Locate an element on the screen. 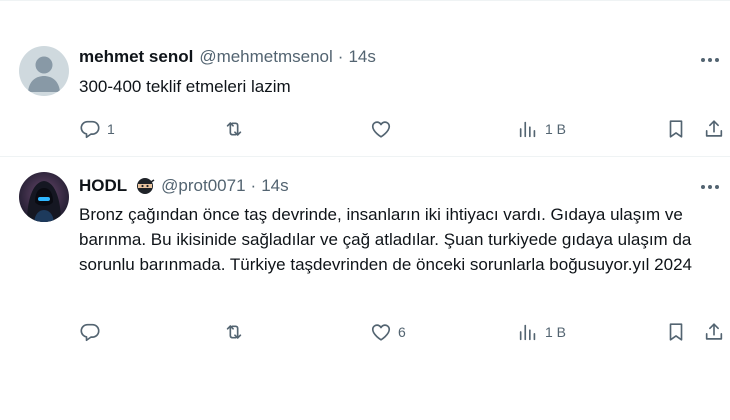 The width and height of the screenshot is (730, 420). avatar-default is located at coordinates (44, 71).